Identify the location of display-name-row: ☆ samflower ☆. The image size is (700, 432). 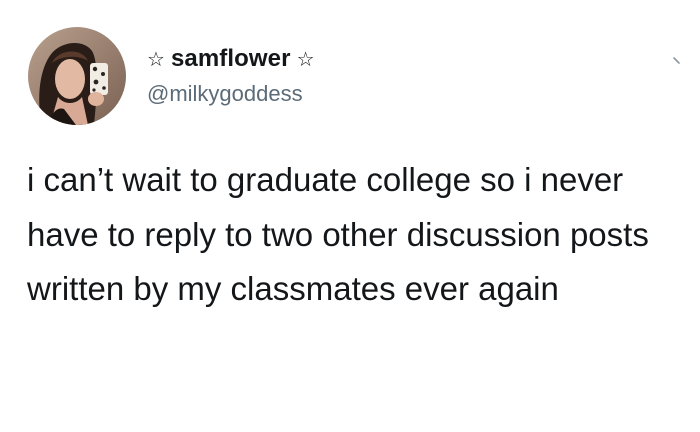
(231, 59).